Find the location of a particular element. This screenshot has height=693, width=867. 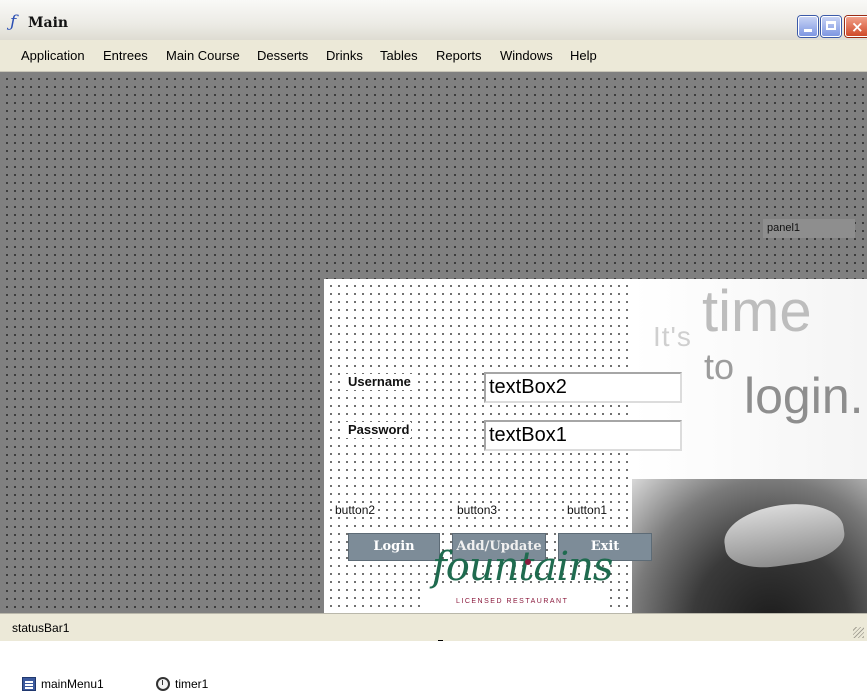

title-bar: ƒ Main × is located at coordinates (433, 20).